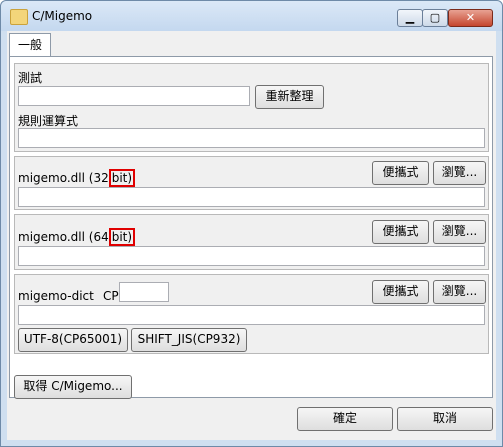  I want to click on dll32-bit-highlight: bit), so click(122, 178).